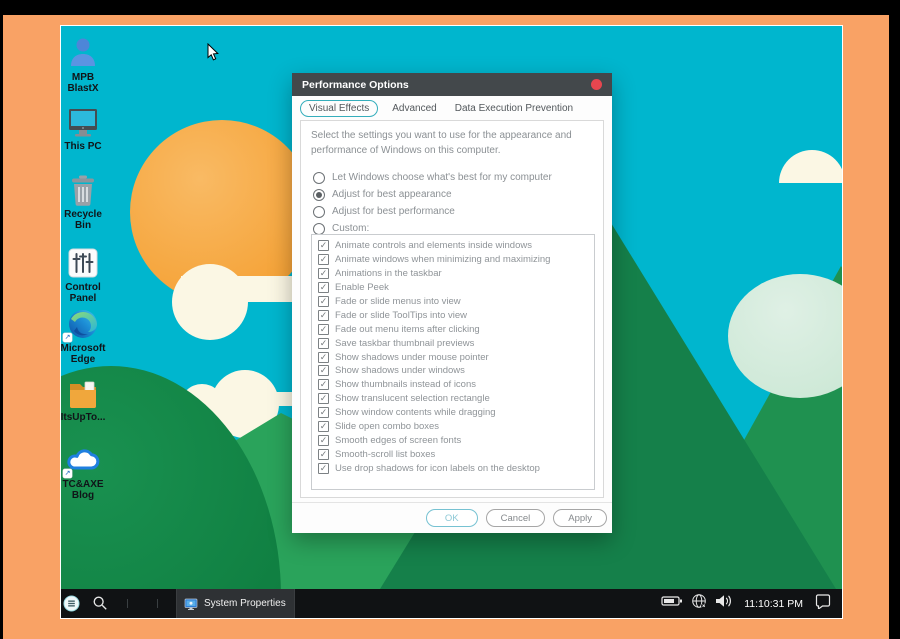 Image resolution: width=900 pixels, height=639 pixels. I want to click on checkbox-option: Show window contents while dragging, so click(453, 413).